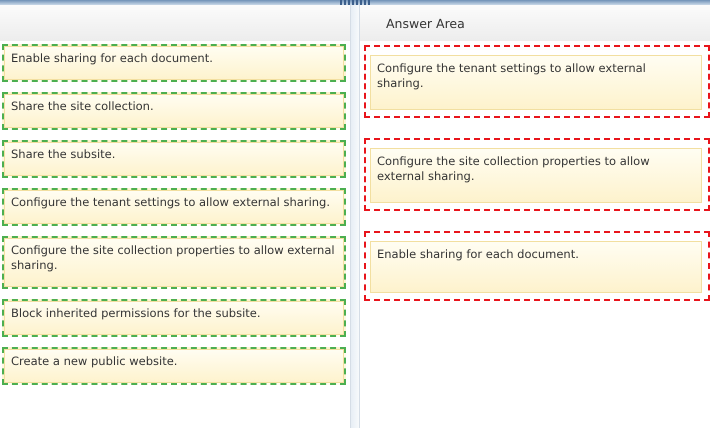 This screenshot has height=428, width=710. I want to click on answer-choice: Create a new public website., so click(174, 366).